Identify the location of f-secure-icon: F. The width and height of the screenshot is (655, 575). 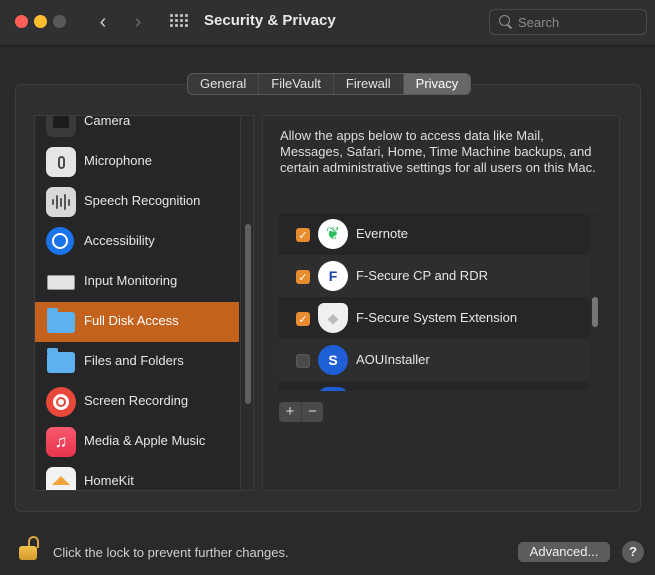
(333, 276).